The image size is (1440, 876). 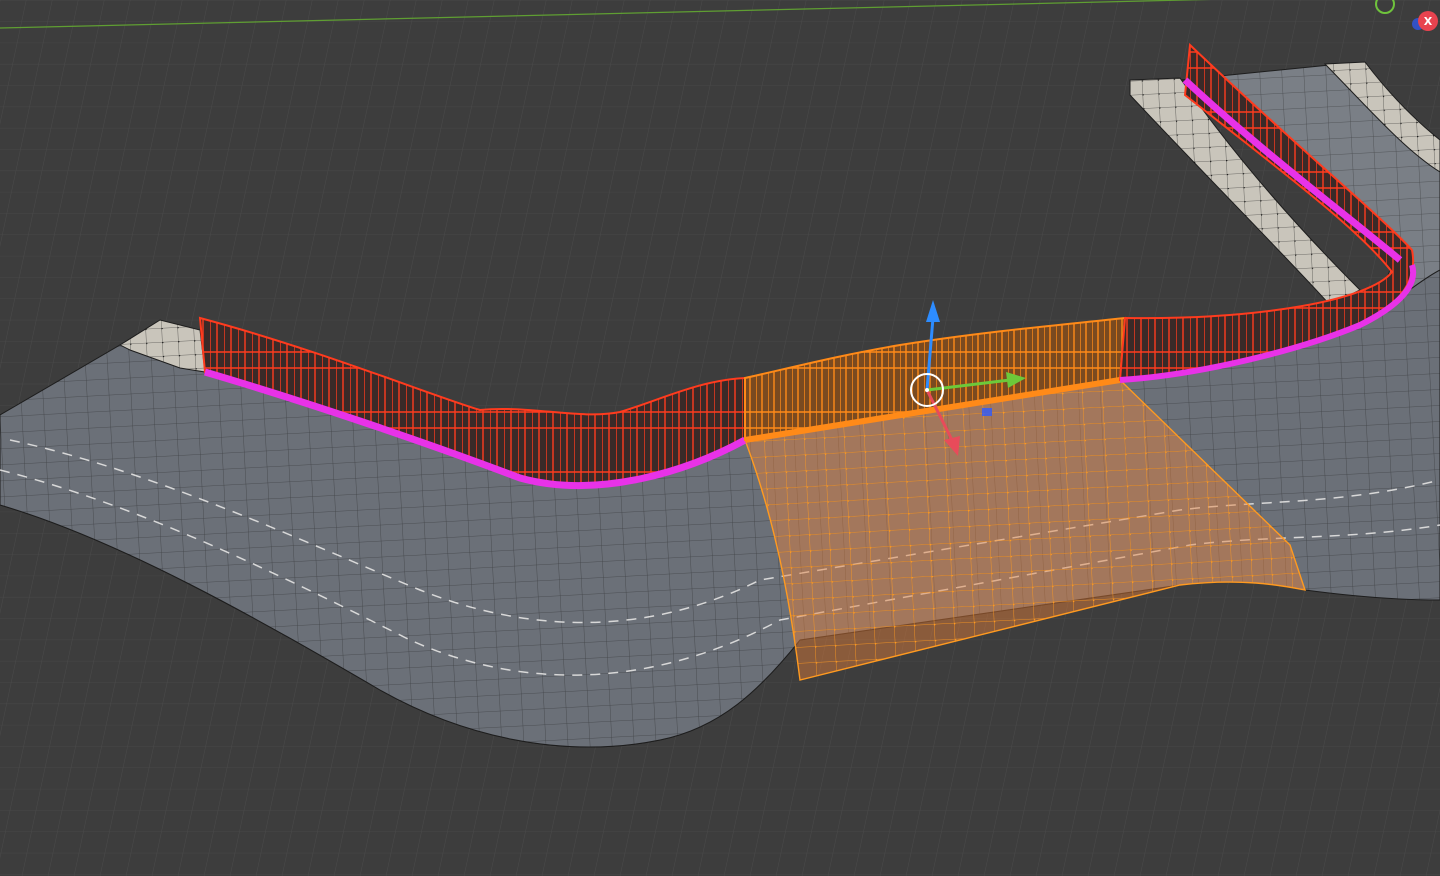 I want to click on gizmo-plane-handle, so click(x=987, y=412).